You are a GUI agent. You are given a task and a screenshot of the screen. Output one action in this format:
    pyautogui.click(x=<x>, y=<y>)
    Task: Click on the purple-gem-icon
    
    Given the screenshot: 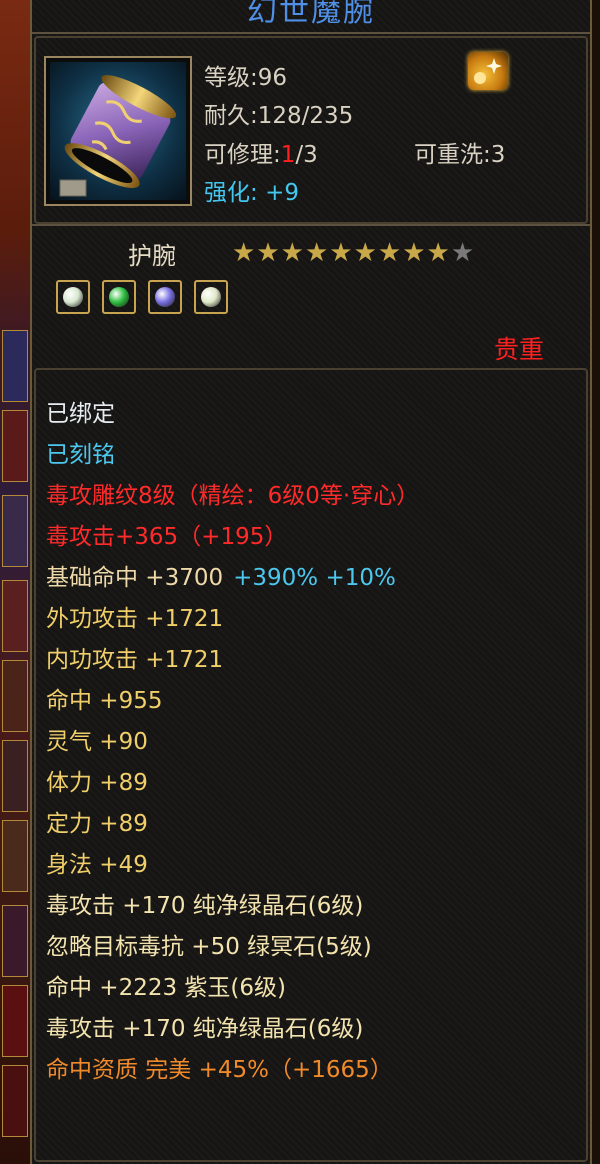 What is the action you would take?
    pyautogui.click(x=165, y=297)
    